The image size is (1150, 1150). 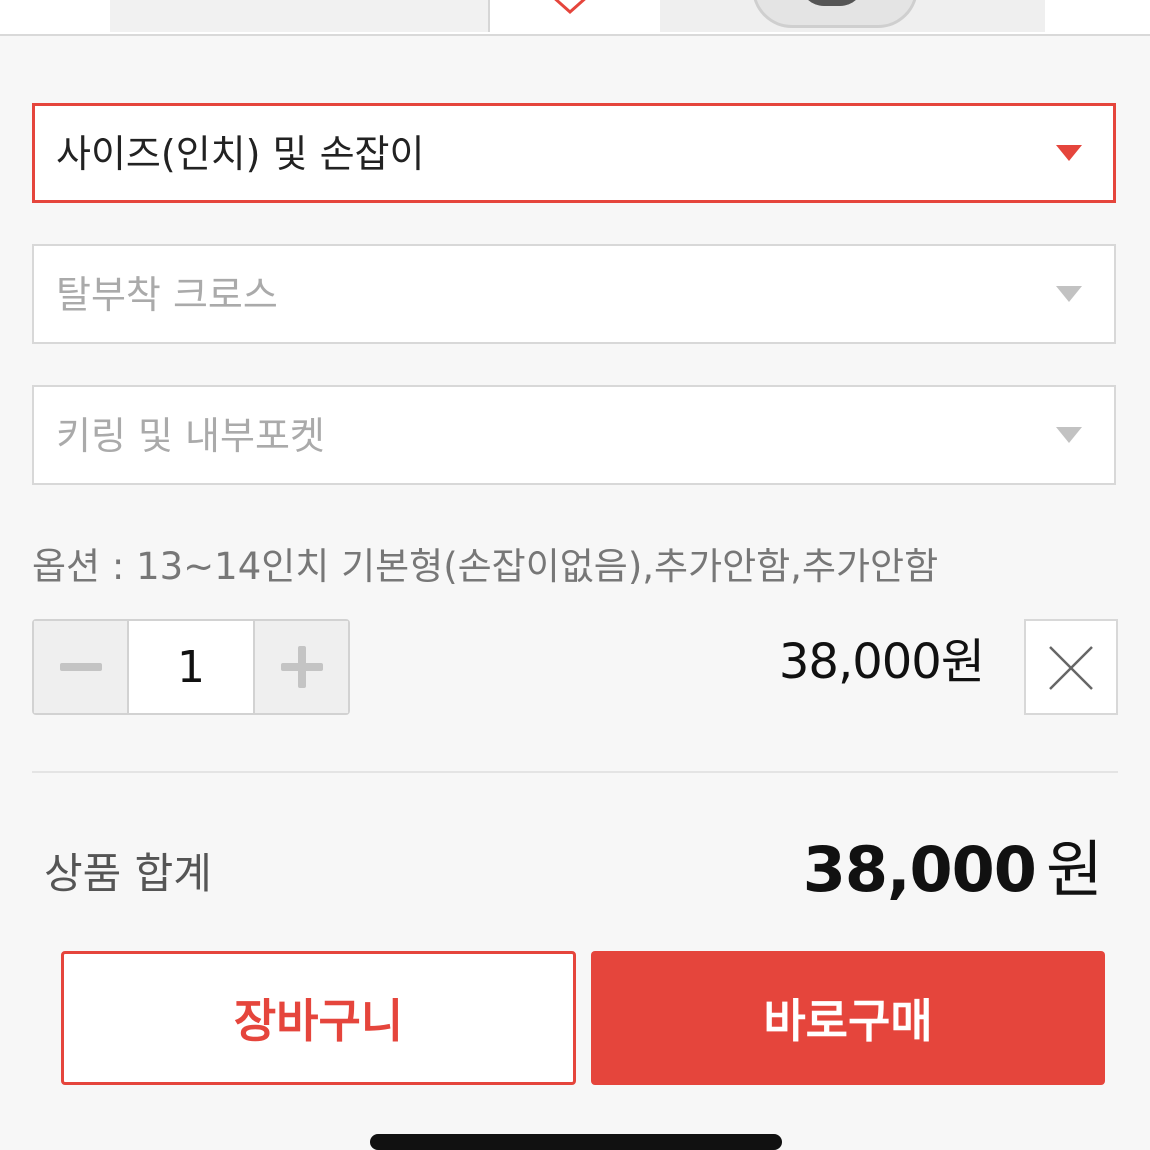 I want to click on total-amount: 38,000, so click(x=919, y=869).